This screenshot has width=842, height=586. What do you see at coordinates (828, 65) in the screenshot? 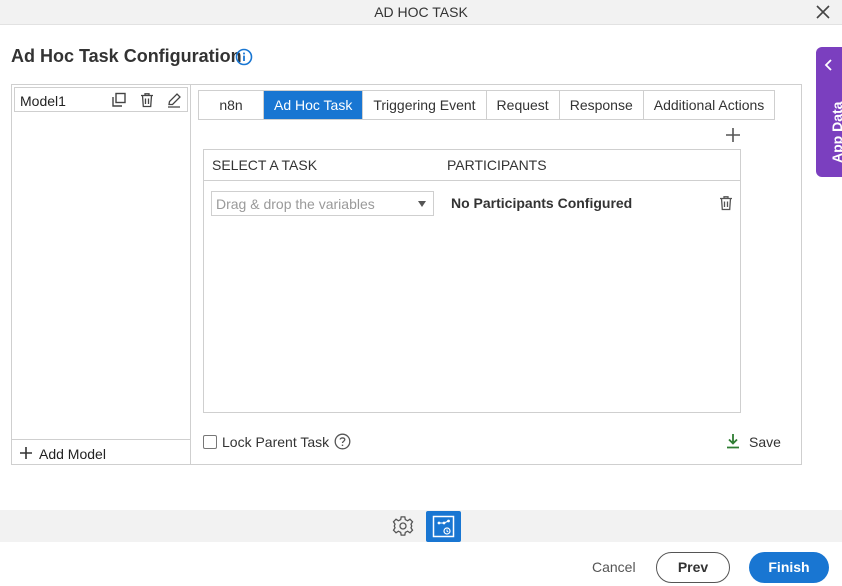
I see `chevron-left-icon` at bounding box center [828, 65].